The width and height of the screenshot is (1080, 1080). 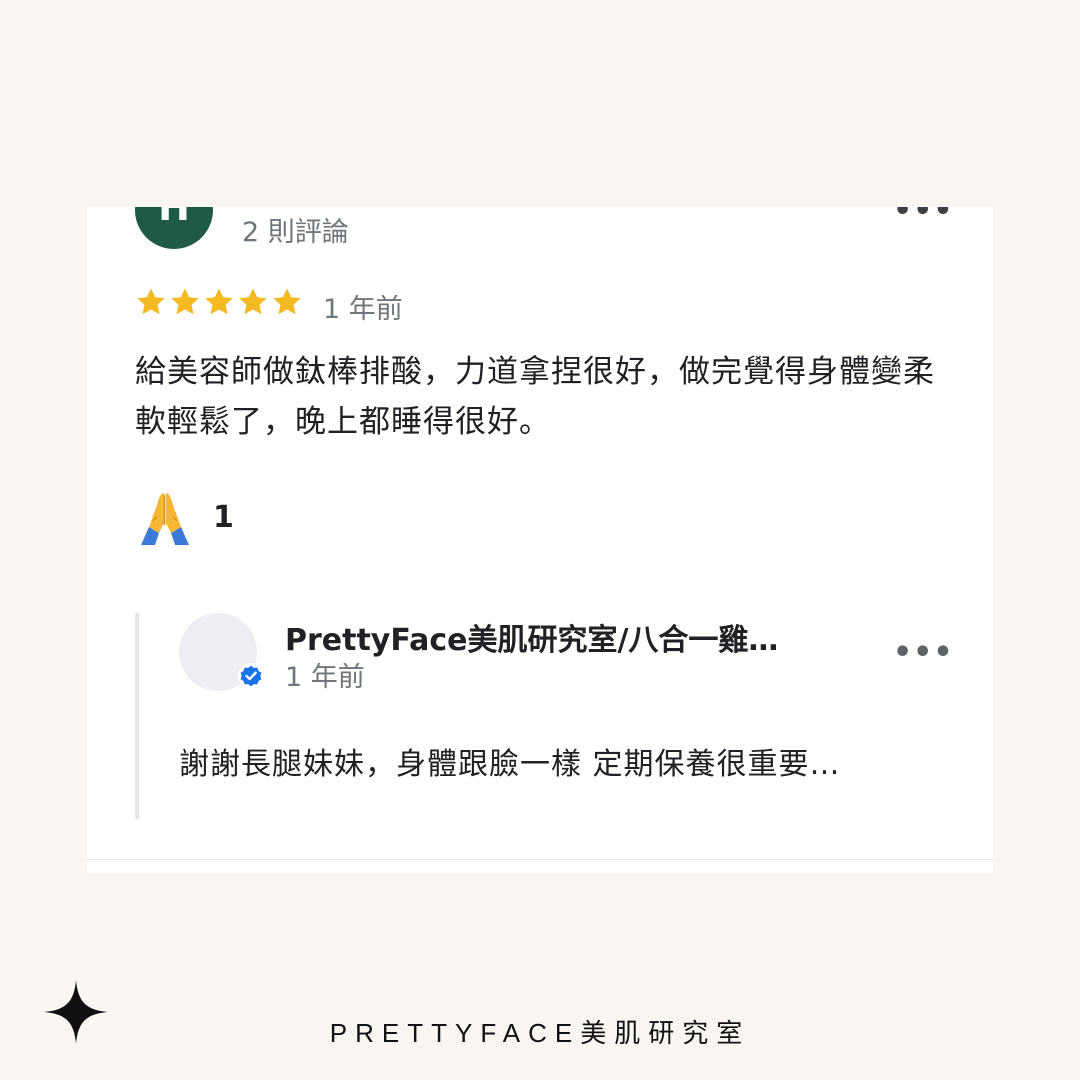 I want to click on star-rating, so click(x=219, y=302).